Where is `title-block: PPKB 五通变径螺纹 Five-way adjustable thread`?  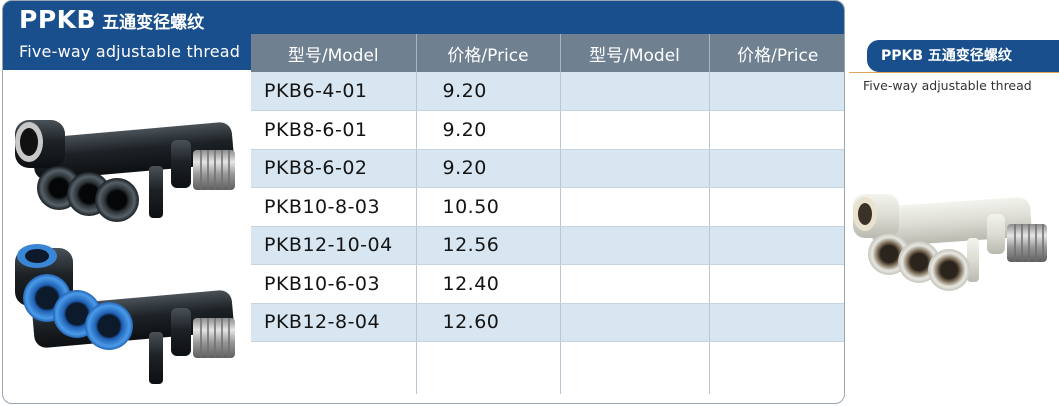 title-block: PPKB 五通变径螺纹 Five-way adjustable thread is located at coordinates (127, 35).